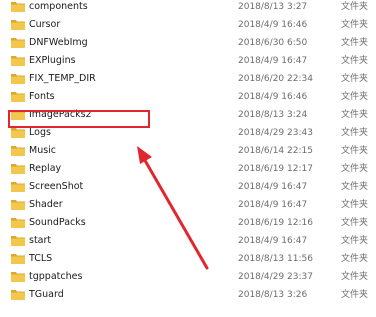  I want to click on folder-row: tgppatches 2018/4/29 23:37 文件夹, so click(188, 277).